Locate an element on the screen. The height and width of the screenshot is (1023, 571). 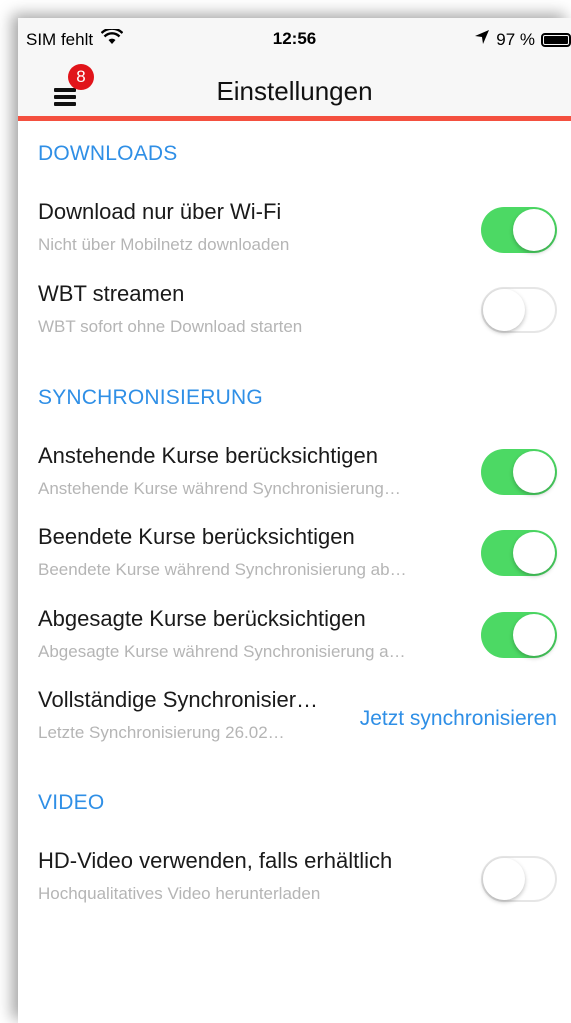
accent-divider is located at coordinates (294, 118).